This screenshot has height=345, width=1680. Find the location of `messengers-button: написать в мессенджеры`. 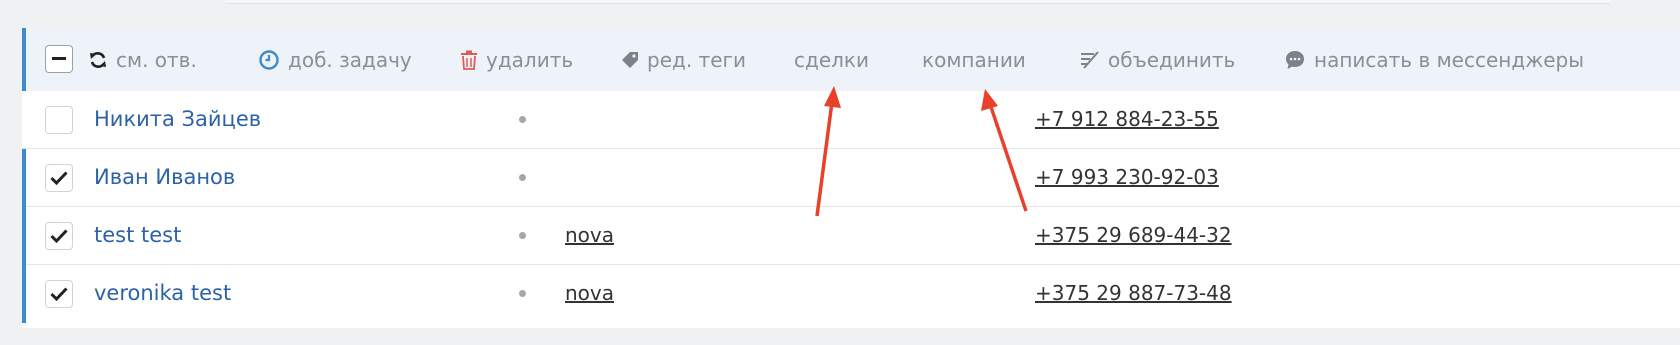

messengers-button: написать в мессенджеры is located at coordinates (1434, 59).